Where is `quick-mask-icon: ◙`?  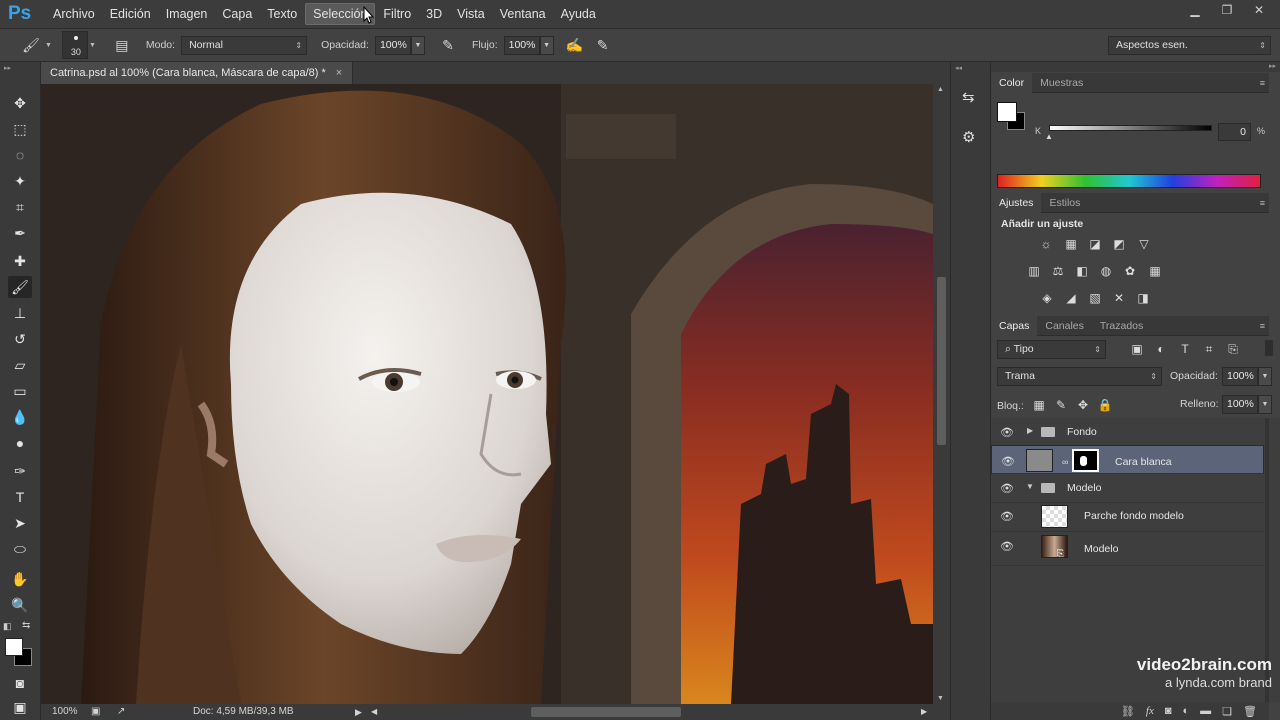 quick-mask-icon: ◙ is located at coordinates (20, 683).